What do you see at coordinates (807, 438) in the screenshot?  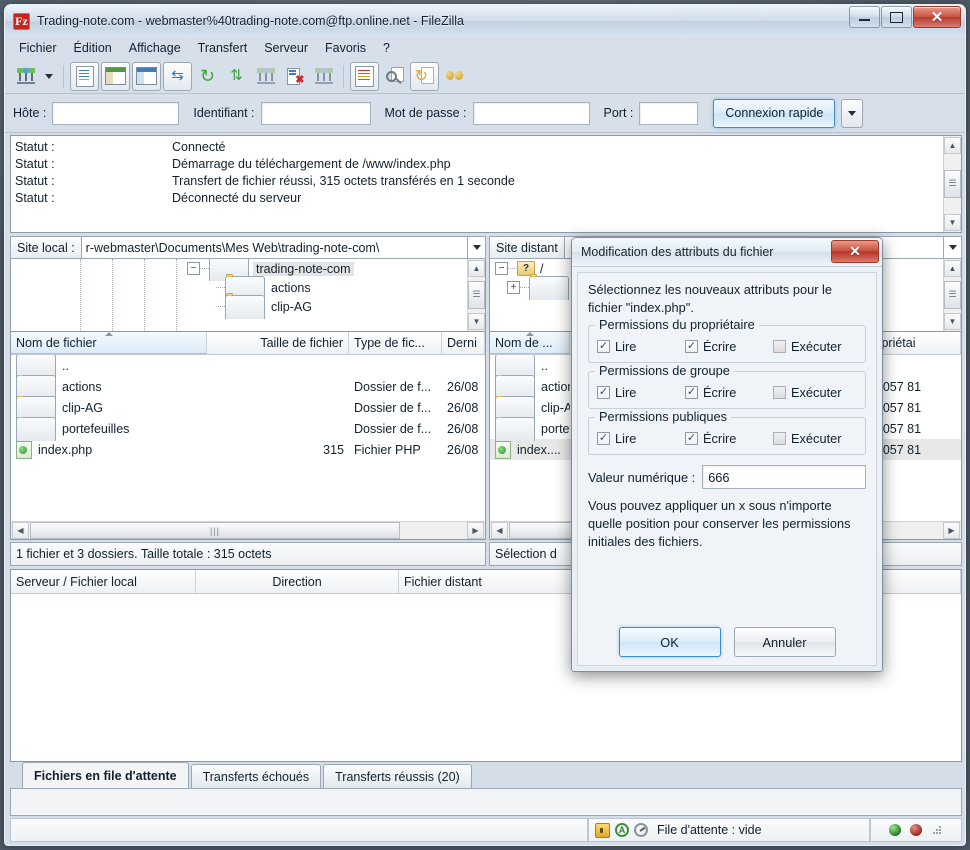 I see `public-execute-checkbox: Exécuter` at bounding box center [807, 438].